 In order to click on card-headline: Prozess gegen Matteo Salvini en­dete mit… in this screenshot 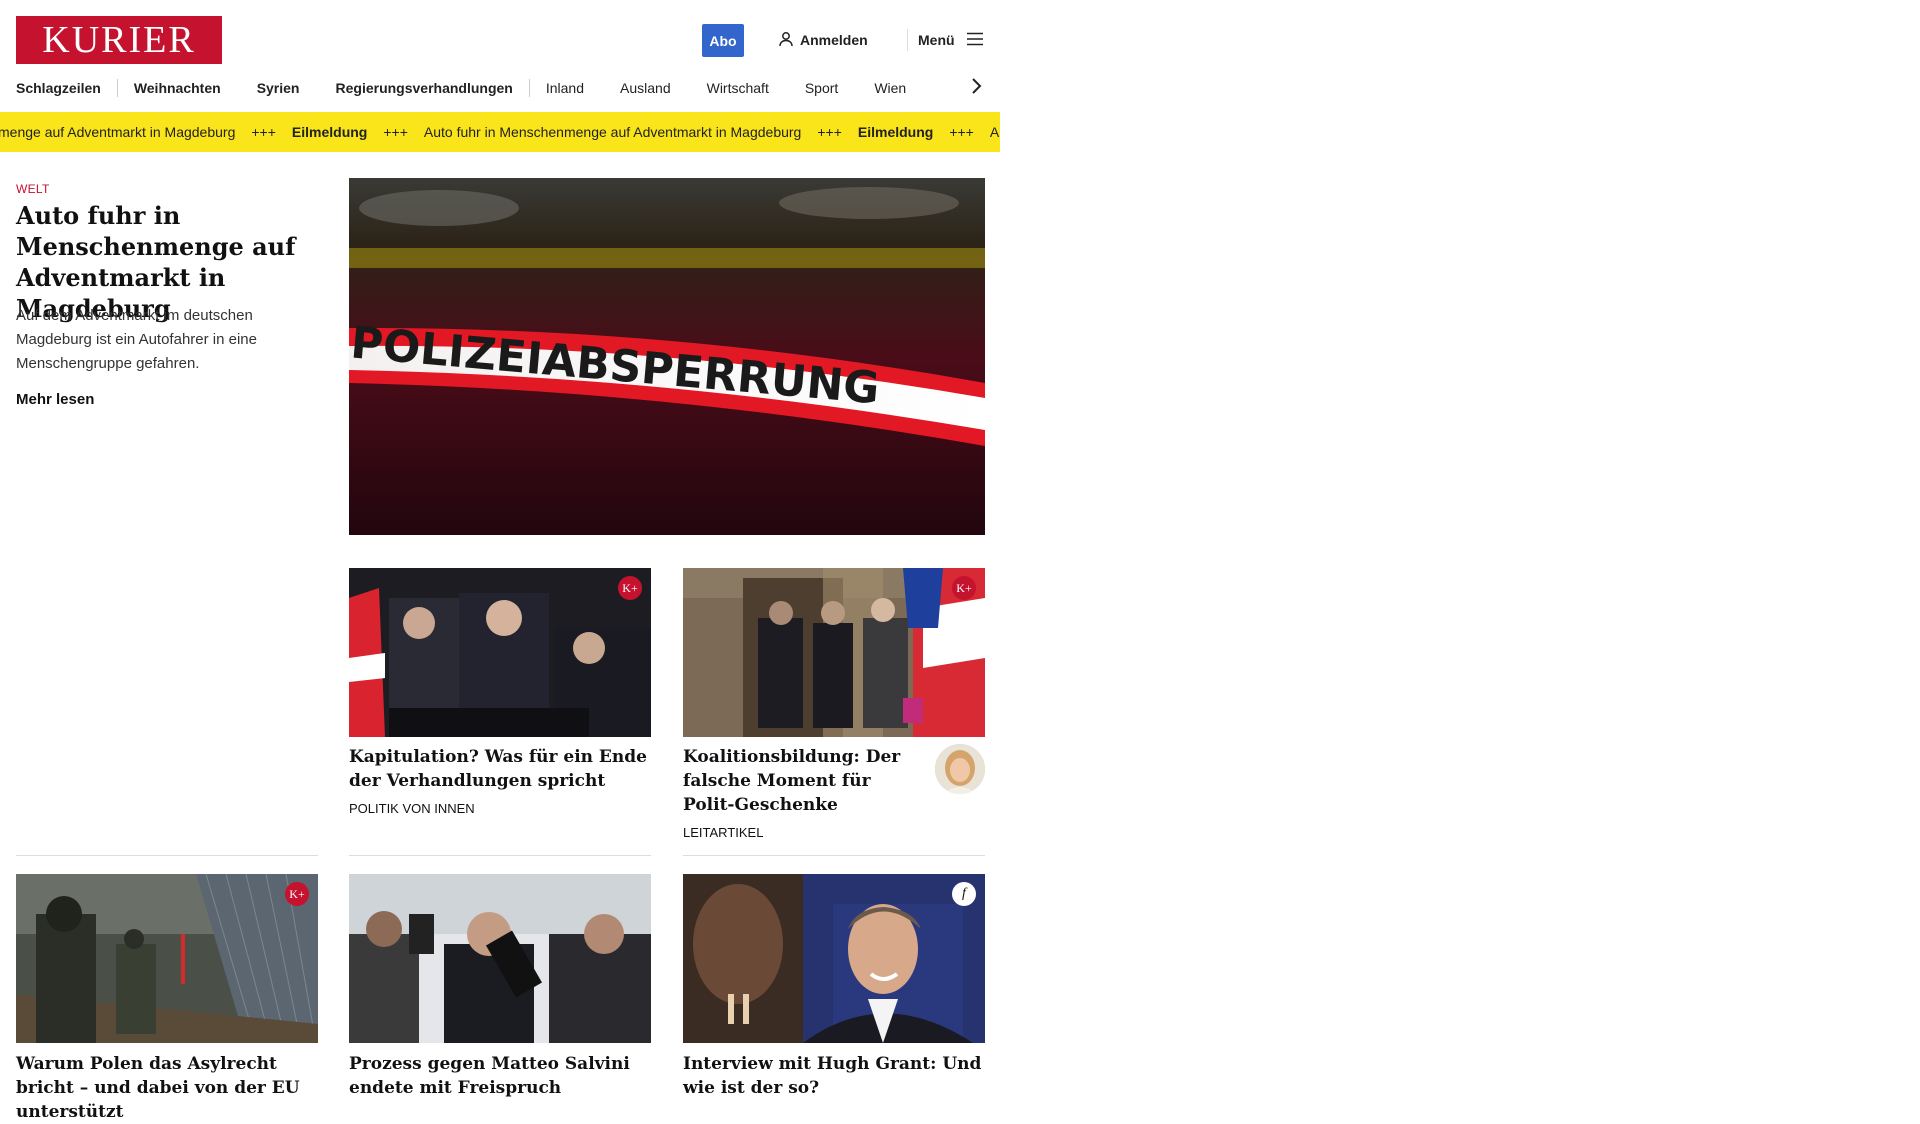, I will do `click(500, 1076)`.